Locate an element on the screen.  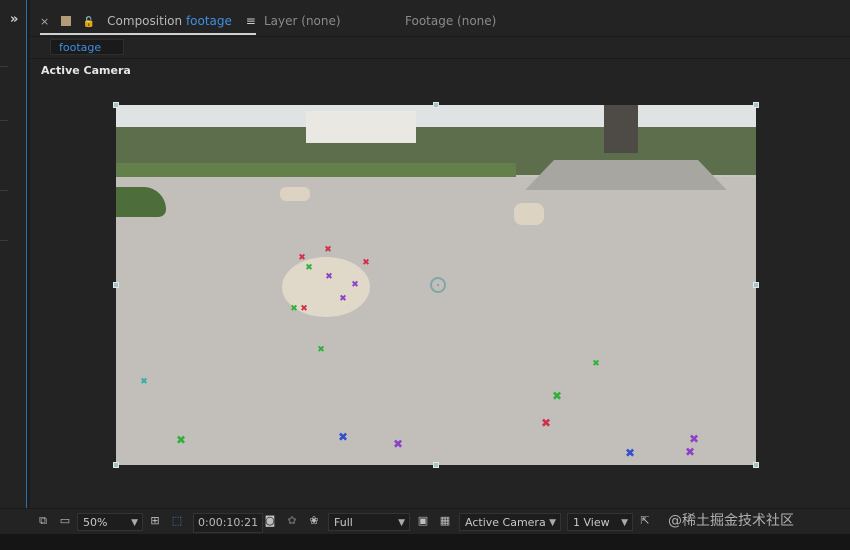
tab-composition: × 🔓 Composition footage ≡ is located at coordinates (148, 24).